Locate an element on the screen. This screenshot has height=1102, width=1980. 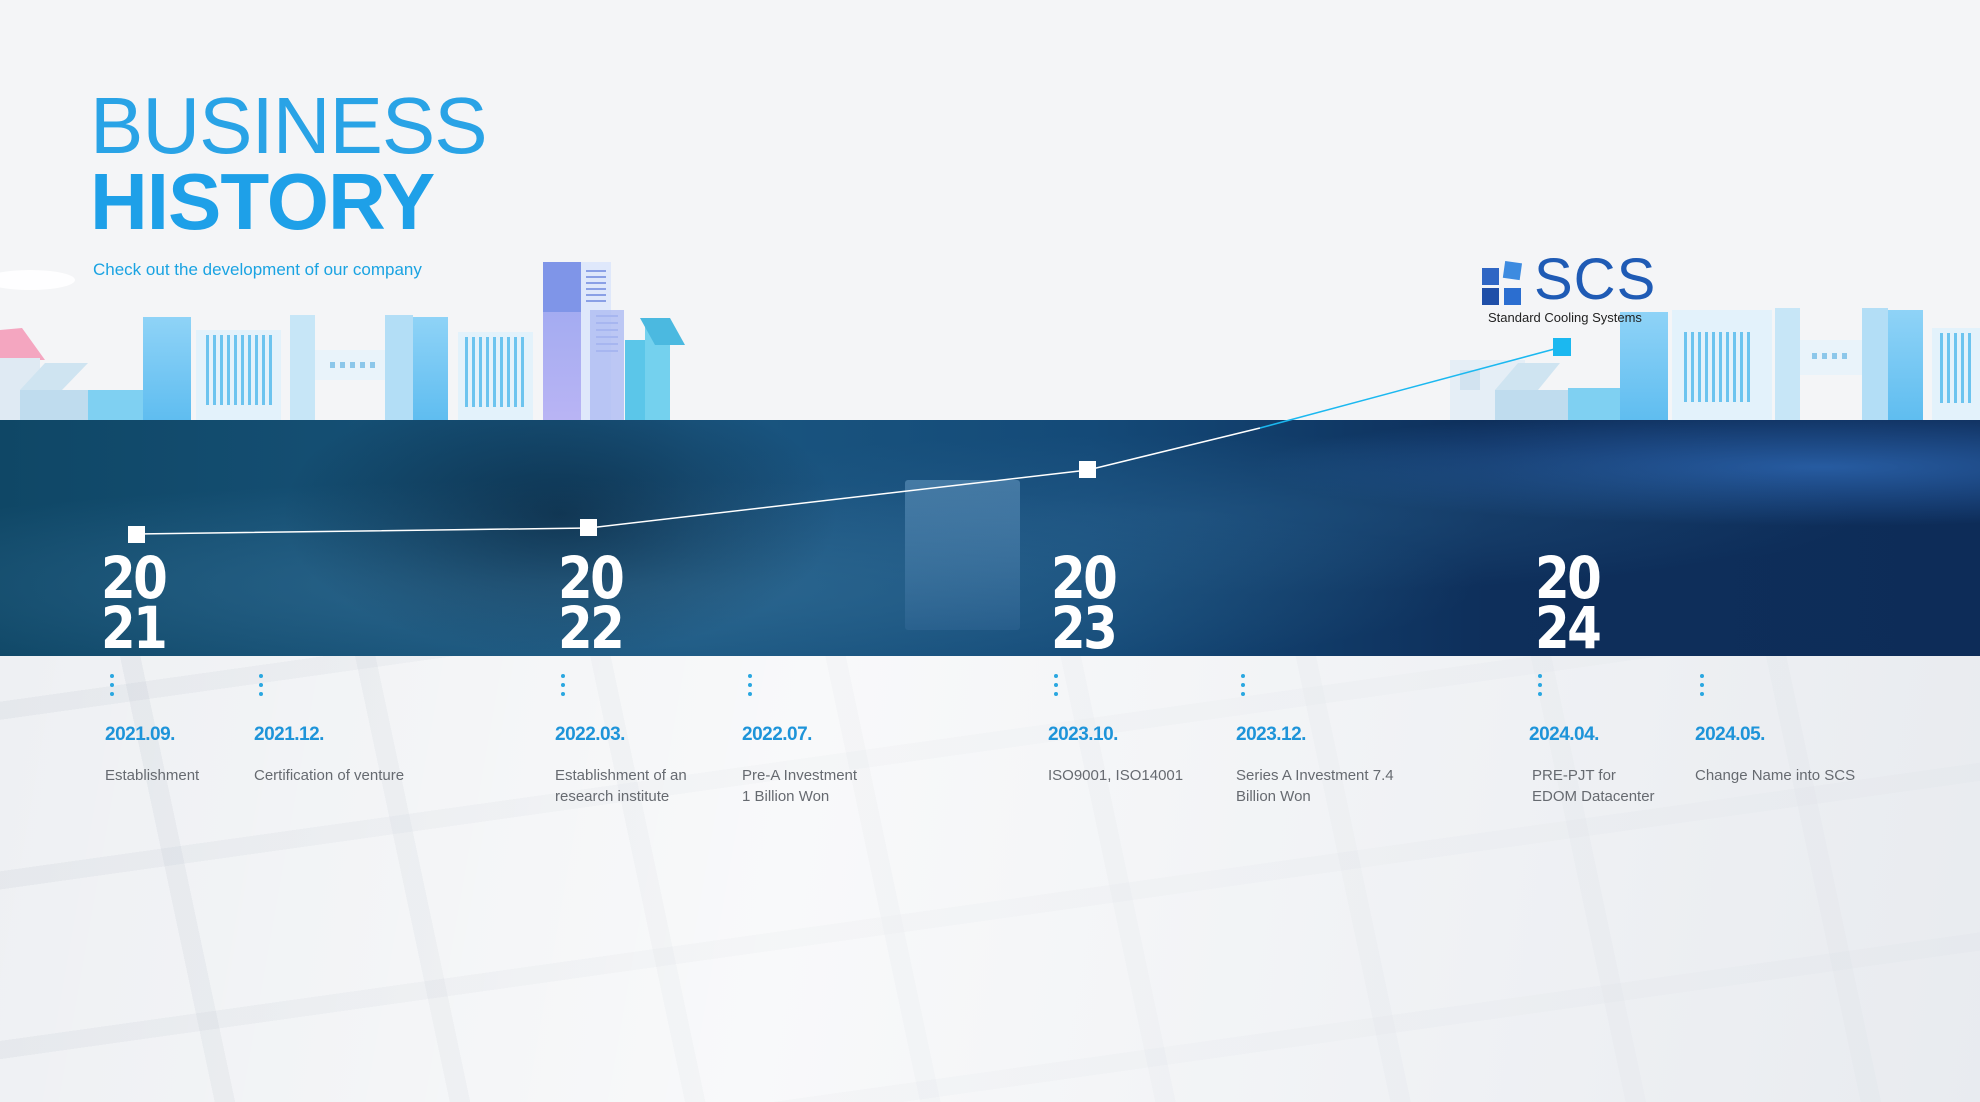
event-date: 2022.07. is located at coordinates (777, 734).